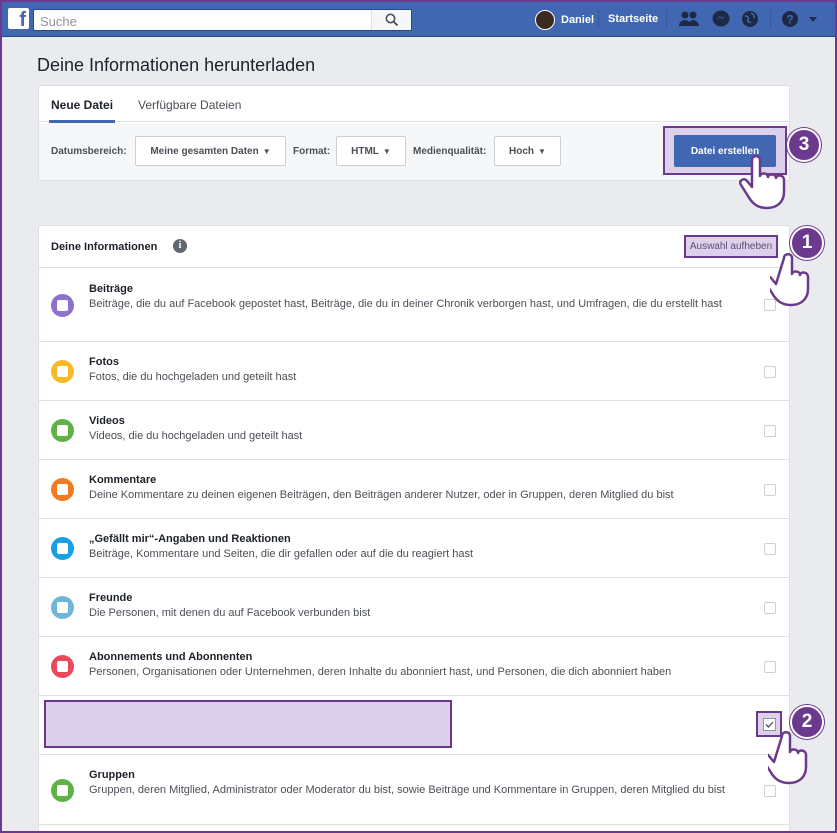  I want to click on comments-icon, so click(62, 489).